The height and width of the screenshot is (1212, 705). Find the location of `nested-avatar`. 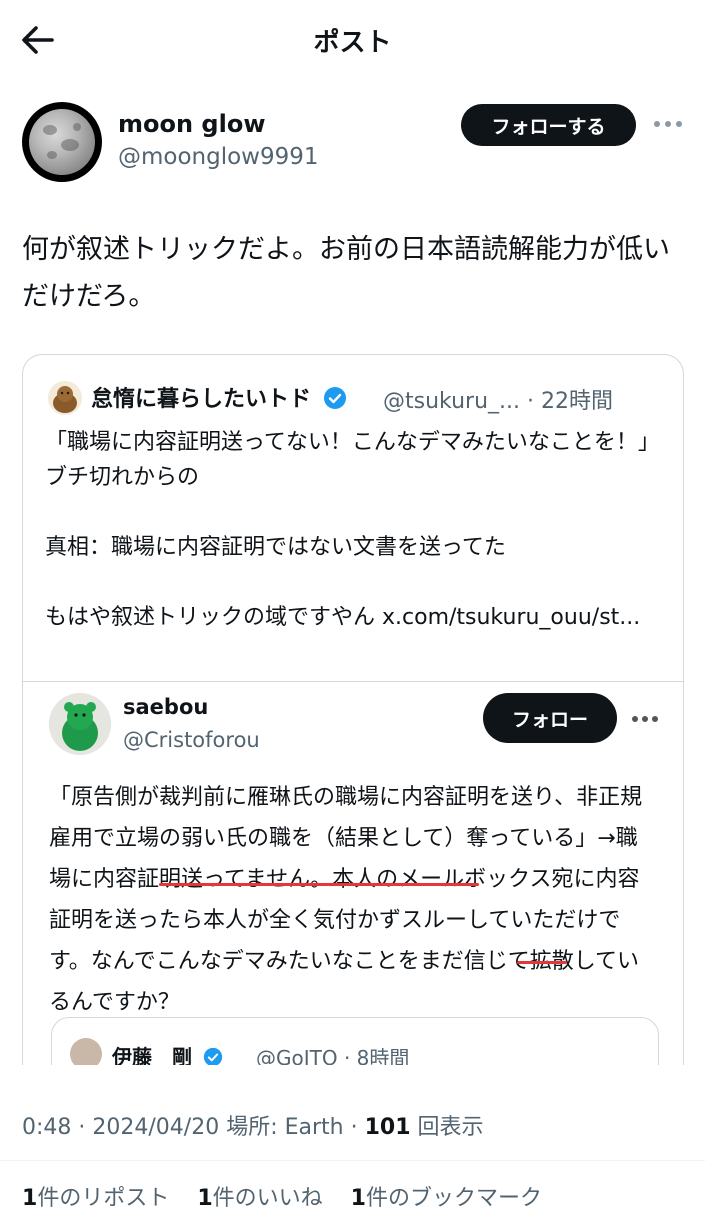

nested-avatar is located at coordinates (86, 1051).